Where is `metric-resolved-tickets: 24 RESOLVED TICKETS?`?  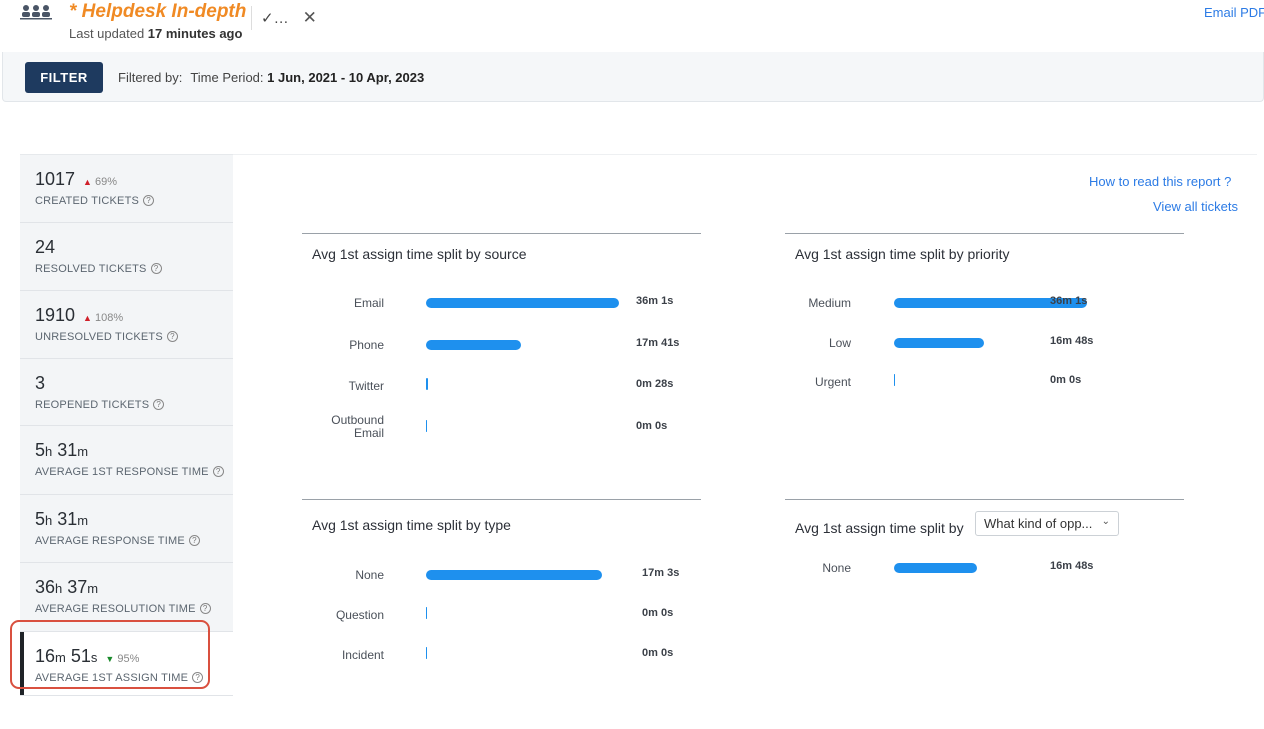 metric-resolved-tickets: 24 RESOLVED TICKETS? is located at coordinates (126, 257).